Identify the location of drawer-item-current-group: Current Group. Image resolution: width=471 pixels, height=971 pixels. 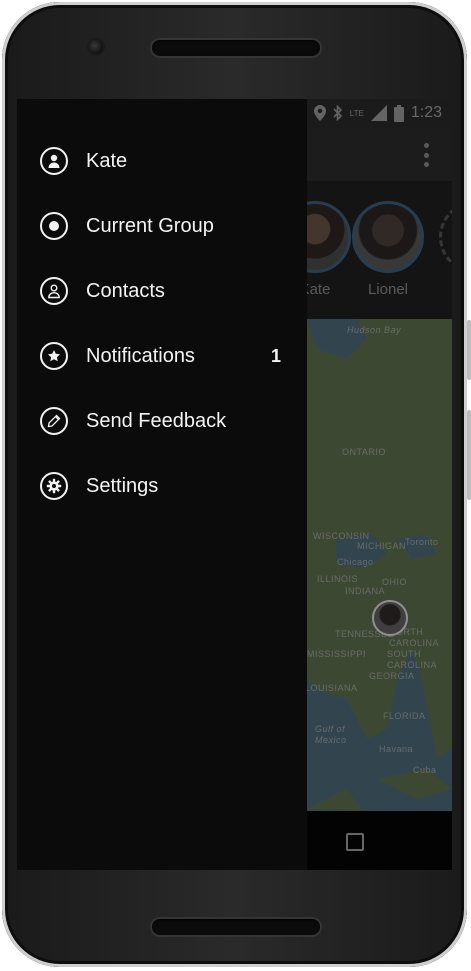
(162, 226).